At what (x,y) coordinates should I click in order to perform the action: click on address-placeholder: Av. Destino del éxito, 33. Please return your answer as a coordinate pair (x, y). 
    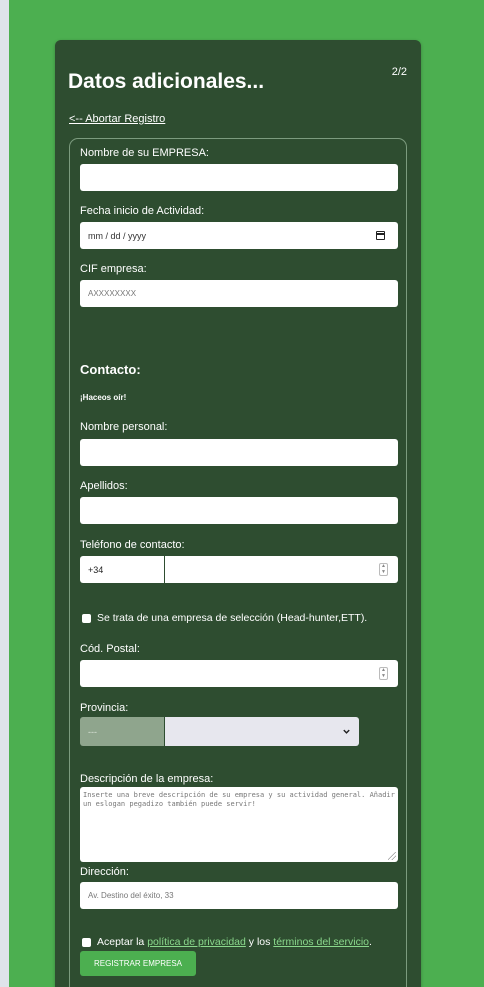
    Looking at the image, I should click on (131, 895).